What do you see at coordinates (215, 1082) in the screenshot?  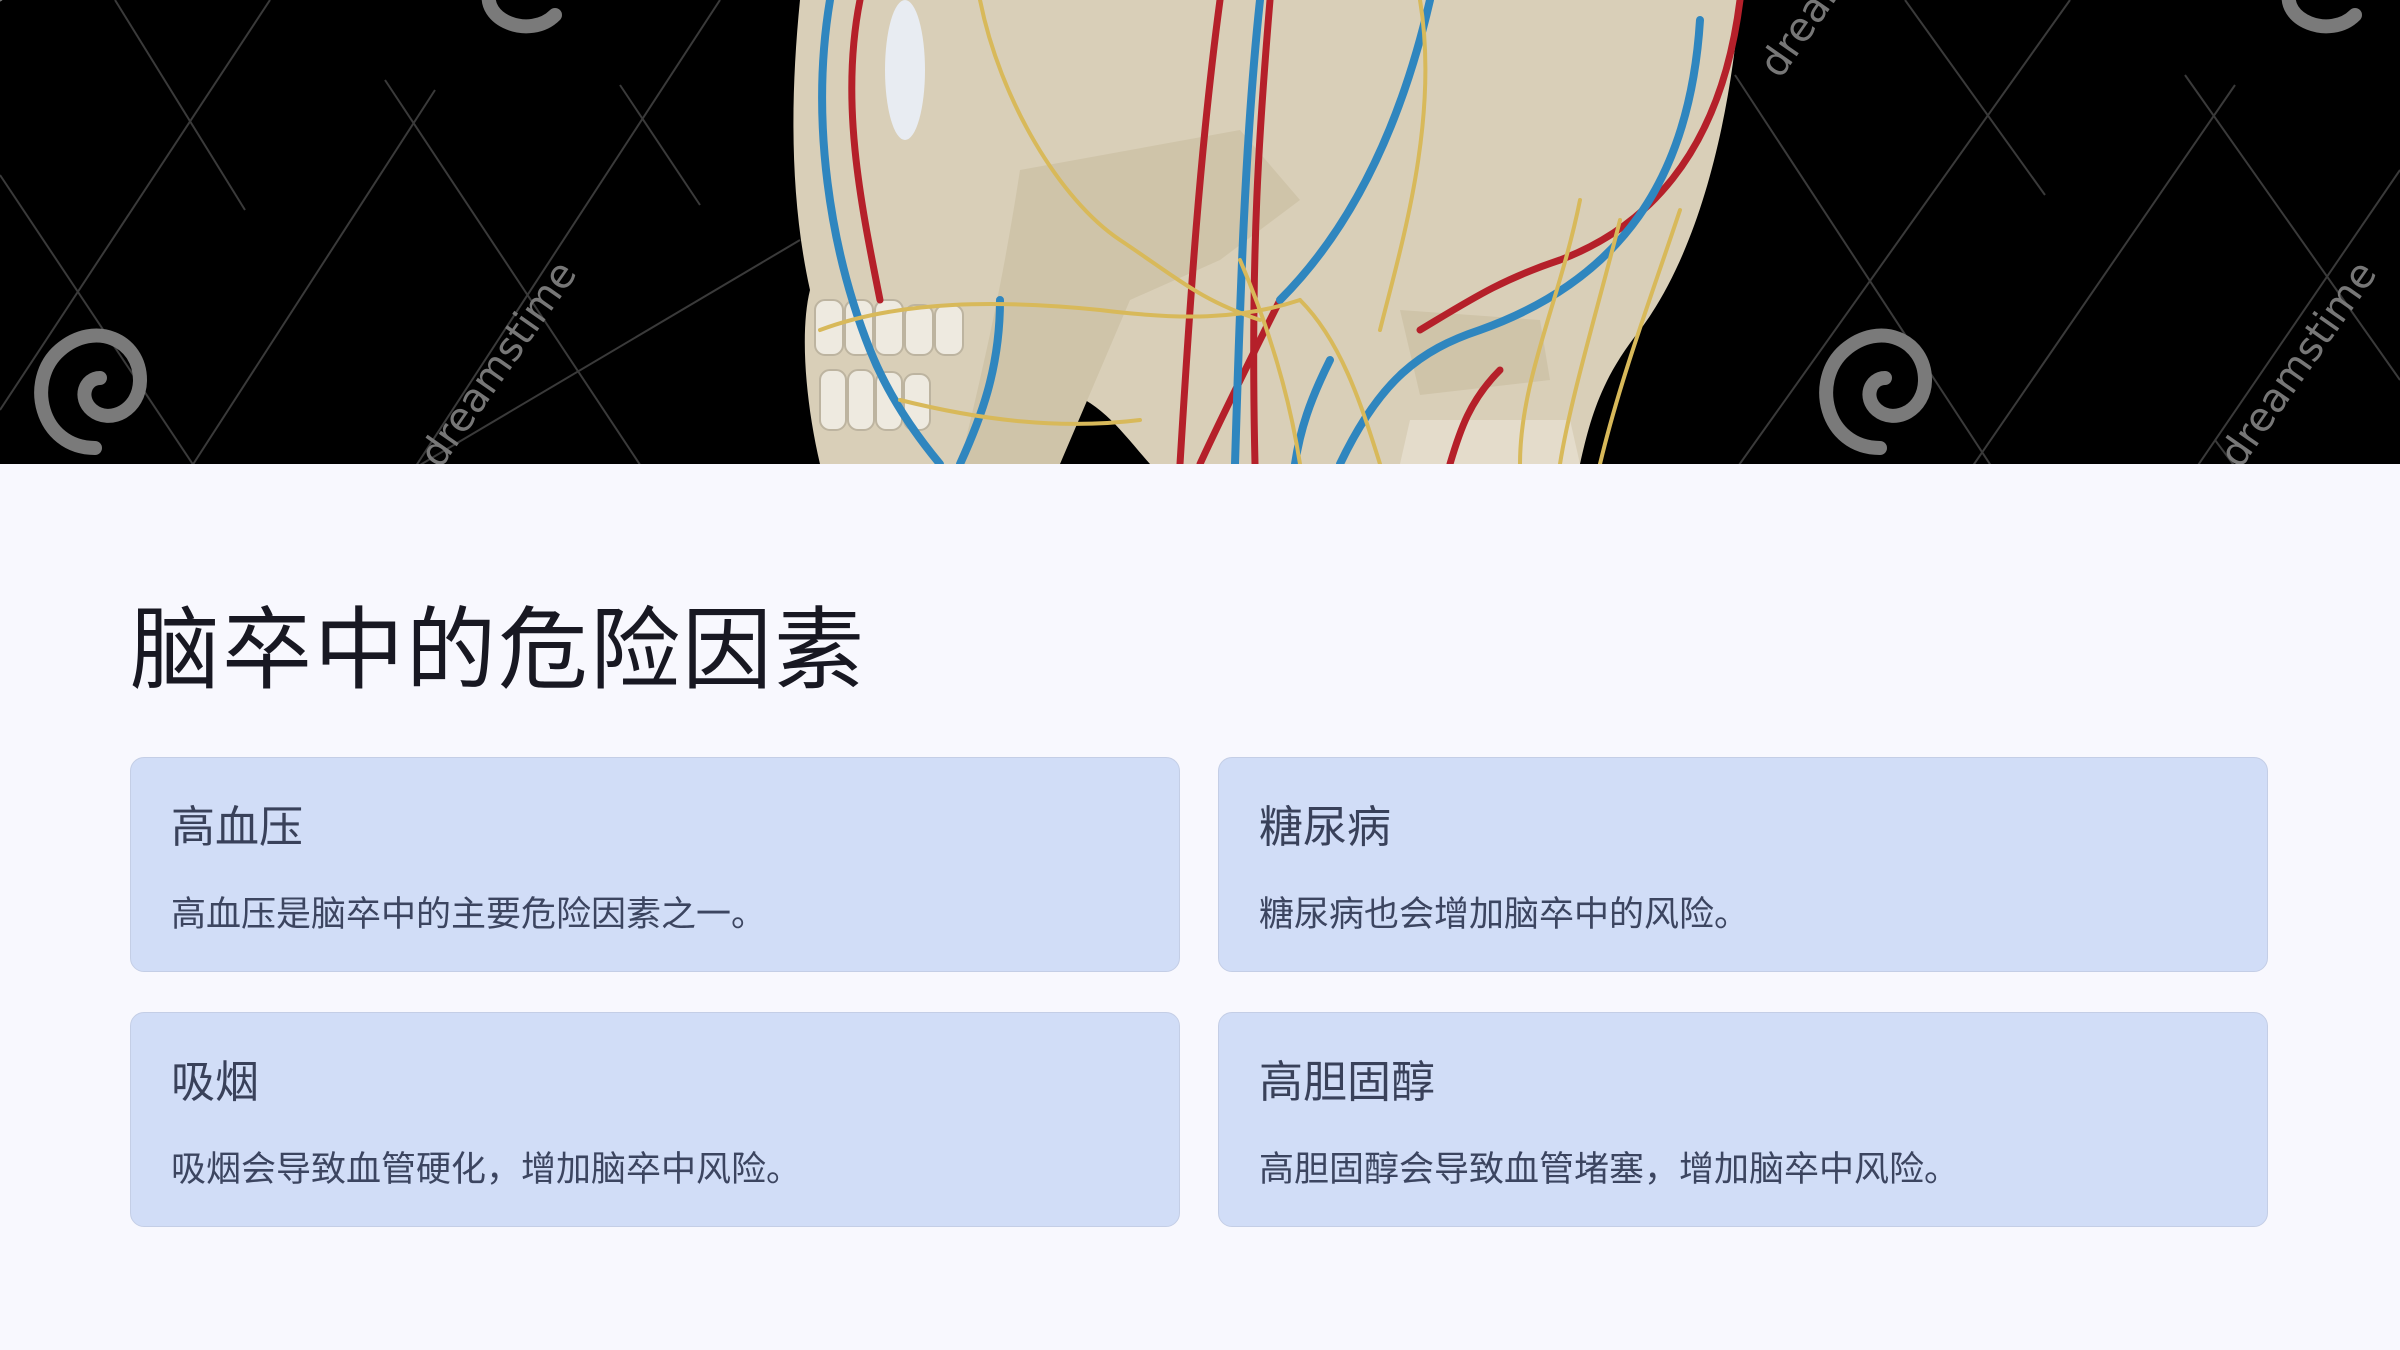 I see `card-title: 吸烟` at bounding box center [215, 1082].